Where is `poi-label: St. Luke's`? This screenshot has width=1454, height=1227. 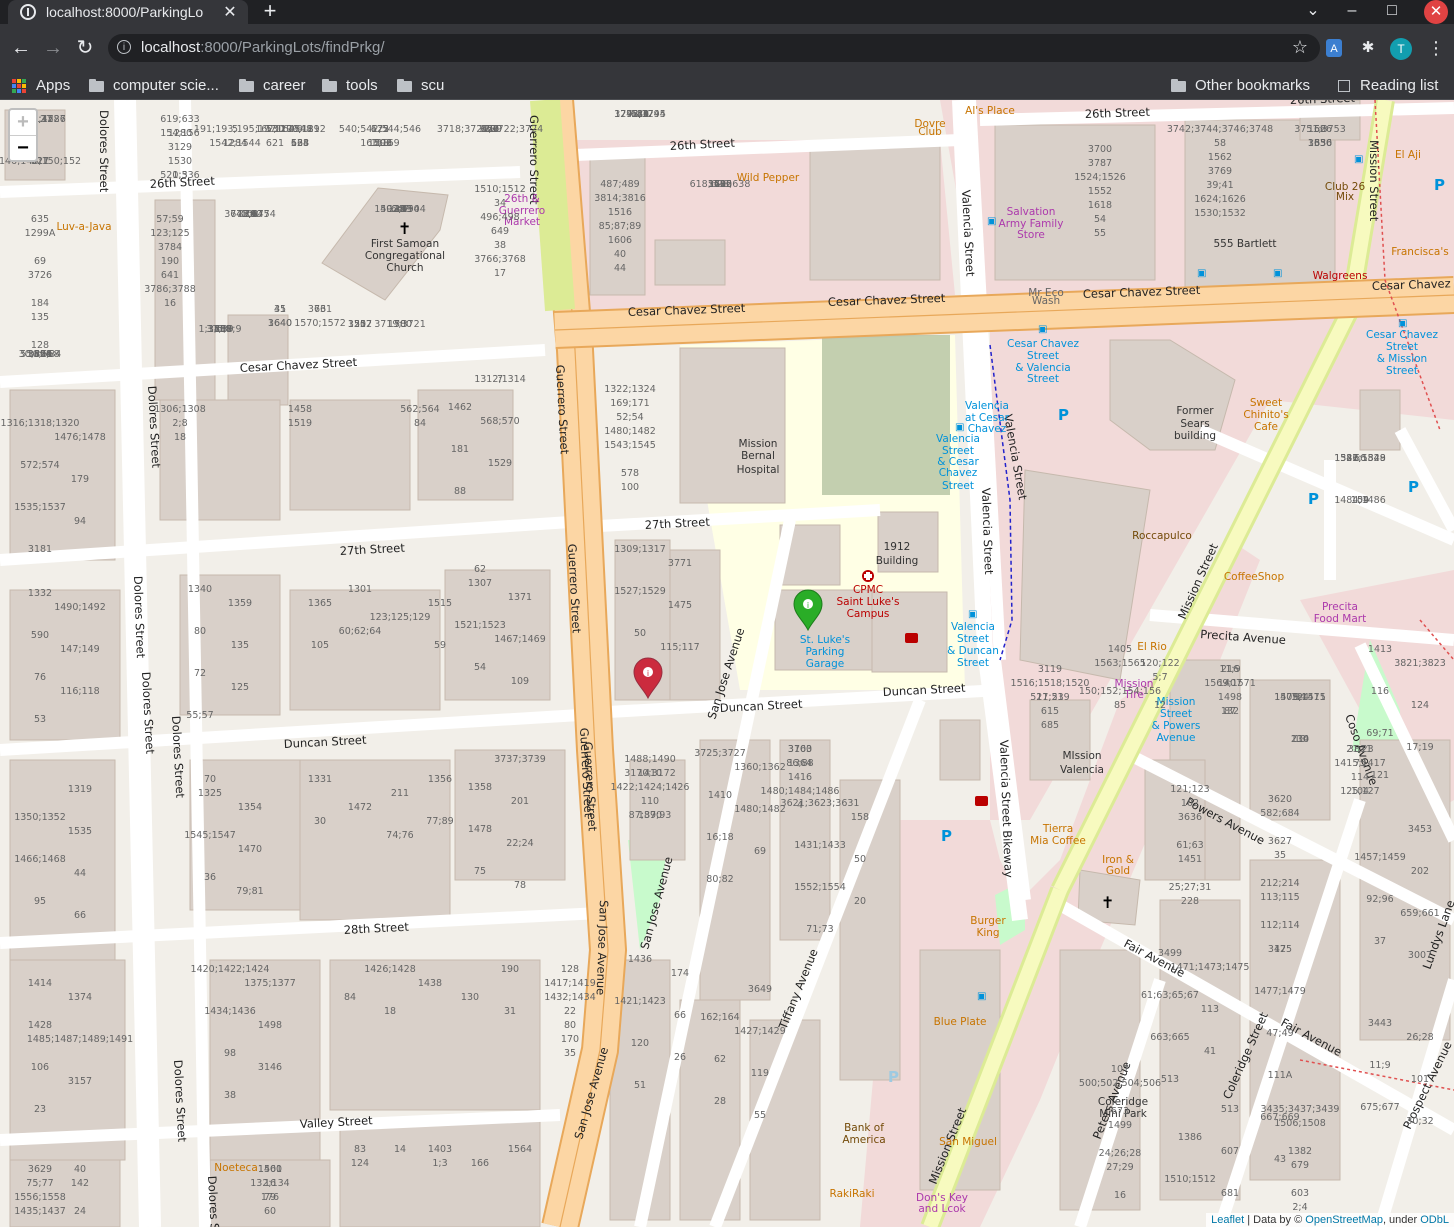 poi-label: St. Luke's is located at coordinates (825, 640).